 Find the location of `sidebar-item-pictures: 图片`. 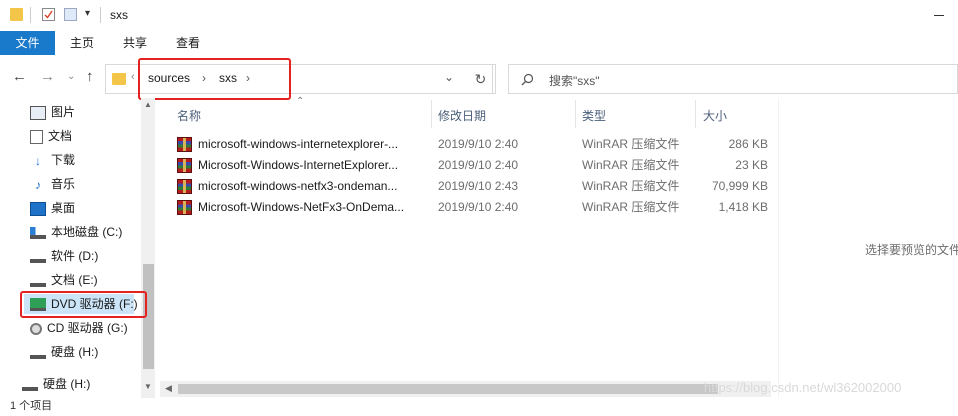

sidebar-item-pictures: 图片 is located at coordinates (52, 112).